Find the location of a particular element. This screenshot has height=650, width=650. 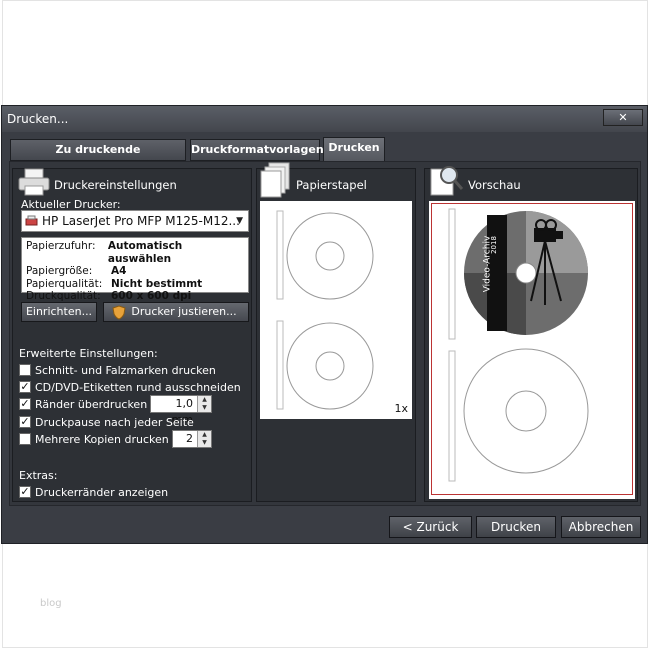

preview-title: Vorschau is located at coordinates (494, 185).